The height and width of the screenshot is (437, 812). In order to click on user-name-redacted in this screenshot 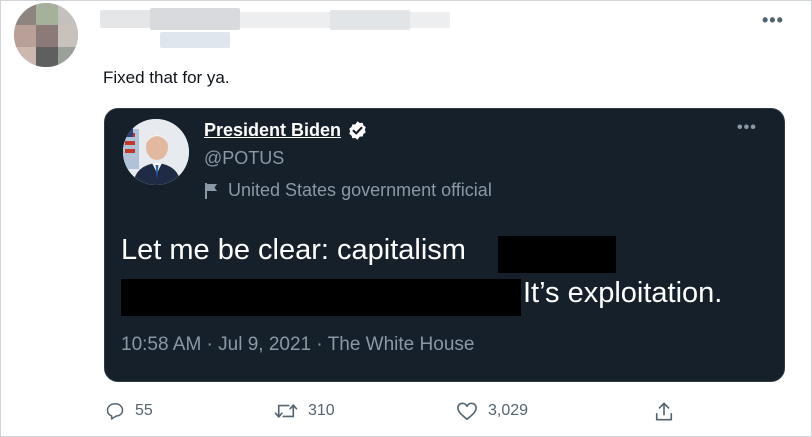, I will do `click(195, 19)`.